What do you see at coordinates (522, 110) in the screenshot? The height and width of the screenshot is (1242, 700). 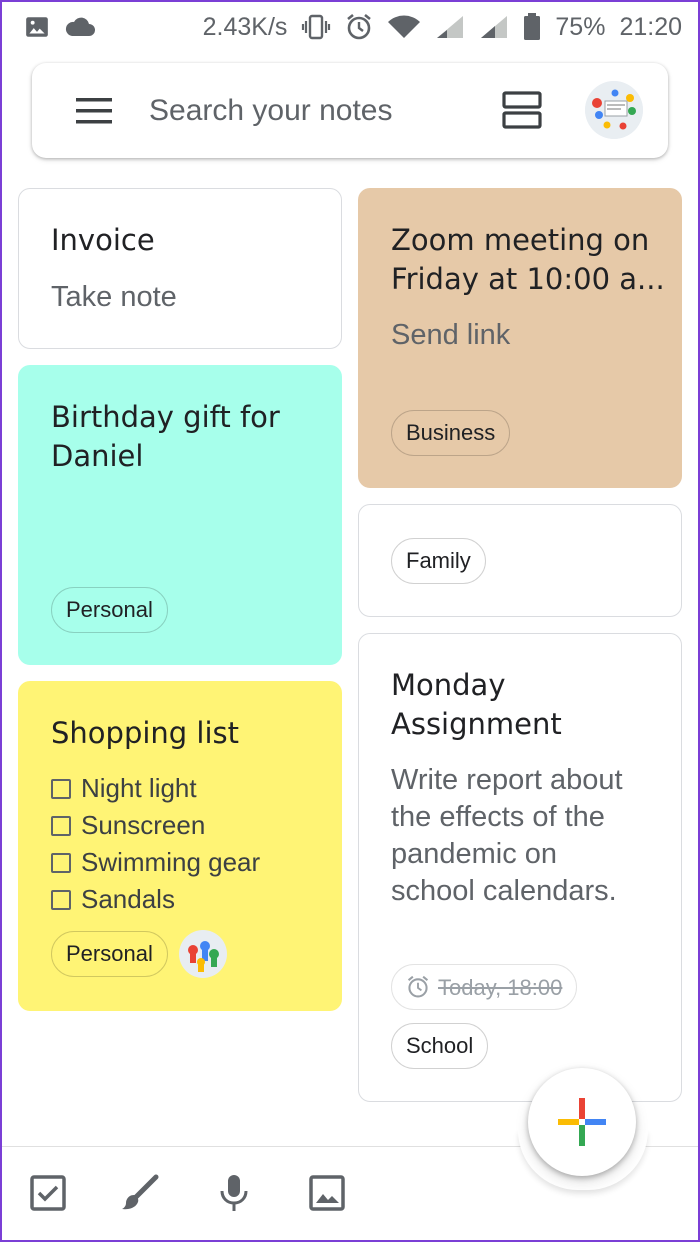 I see `list-view-icon` at bounding box center [522, 110].